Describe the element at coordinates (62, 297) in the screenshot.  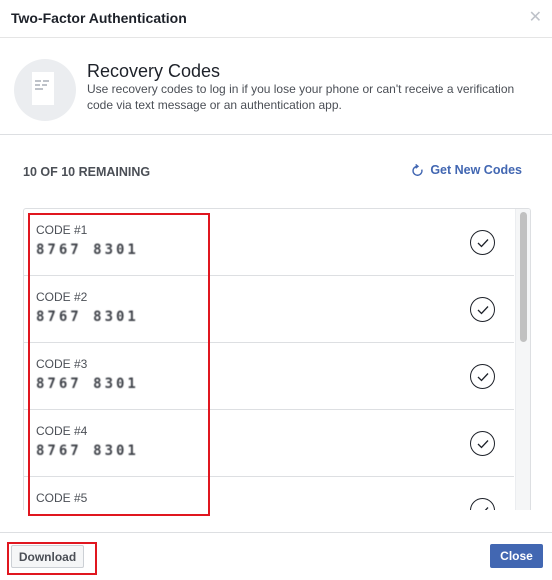
I see `code-label: CODE #2` at that location.